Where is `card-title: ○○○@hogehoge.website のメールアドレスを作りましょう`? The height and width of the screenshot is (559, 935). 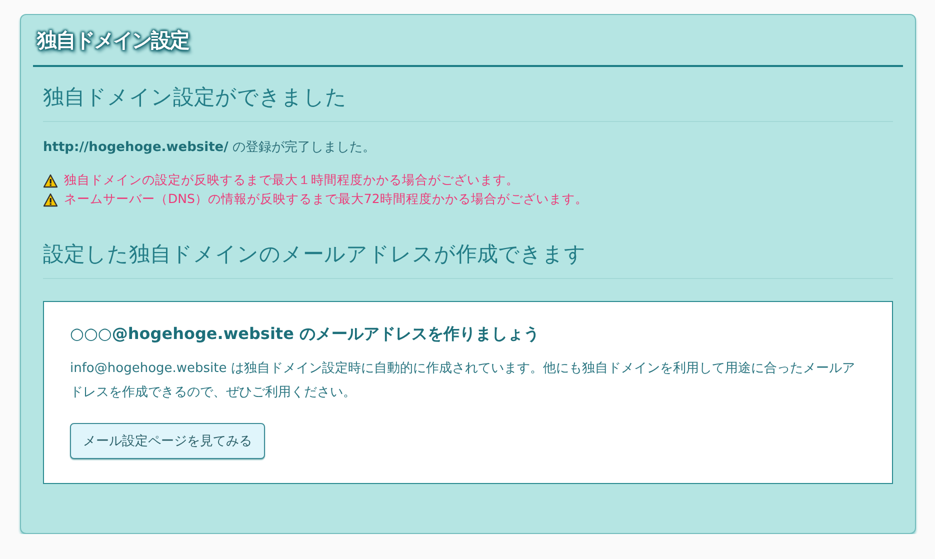
card-title: ○○○@hogehoge.website のメールアドレスを作りましょう is located at coordinates (305, 334).